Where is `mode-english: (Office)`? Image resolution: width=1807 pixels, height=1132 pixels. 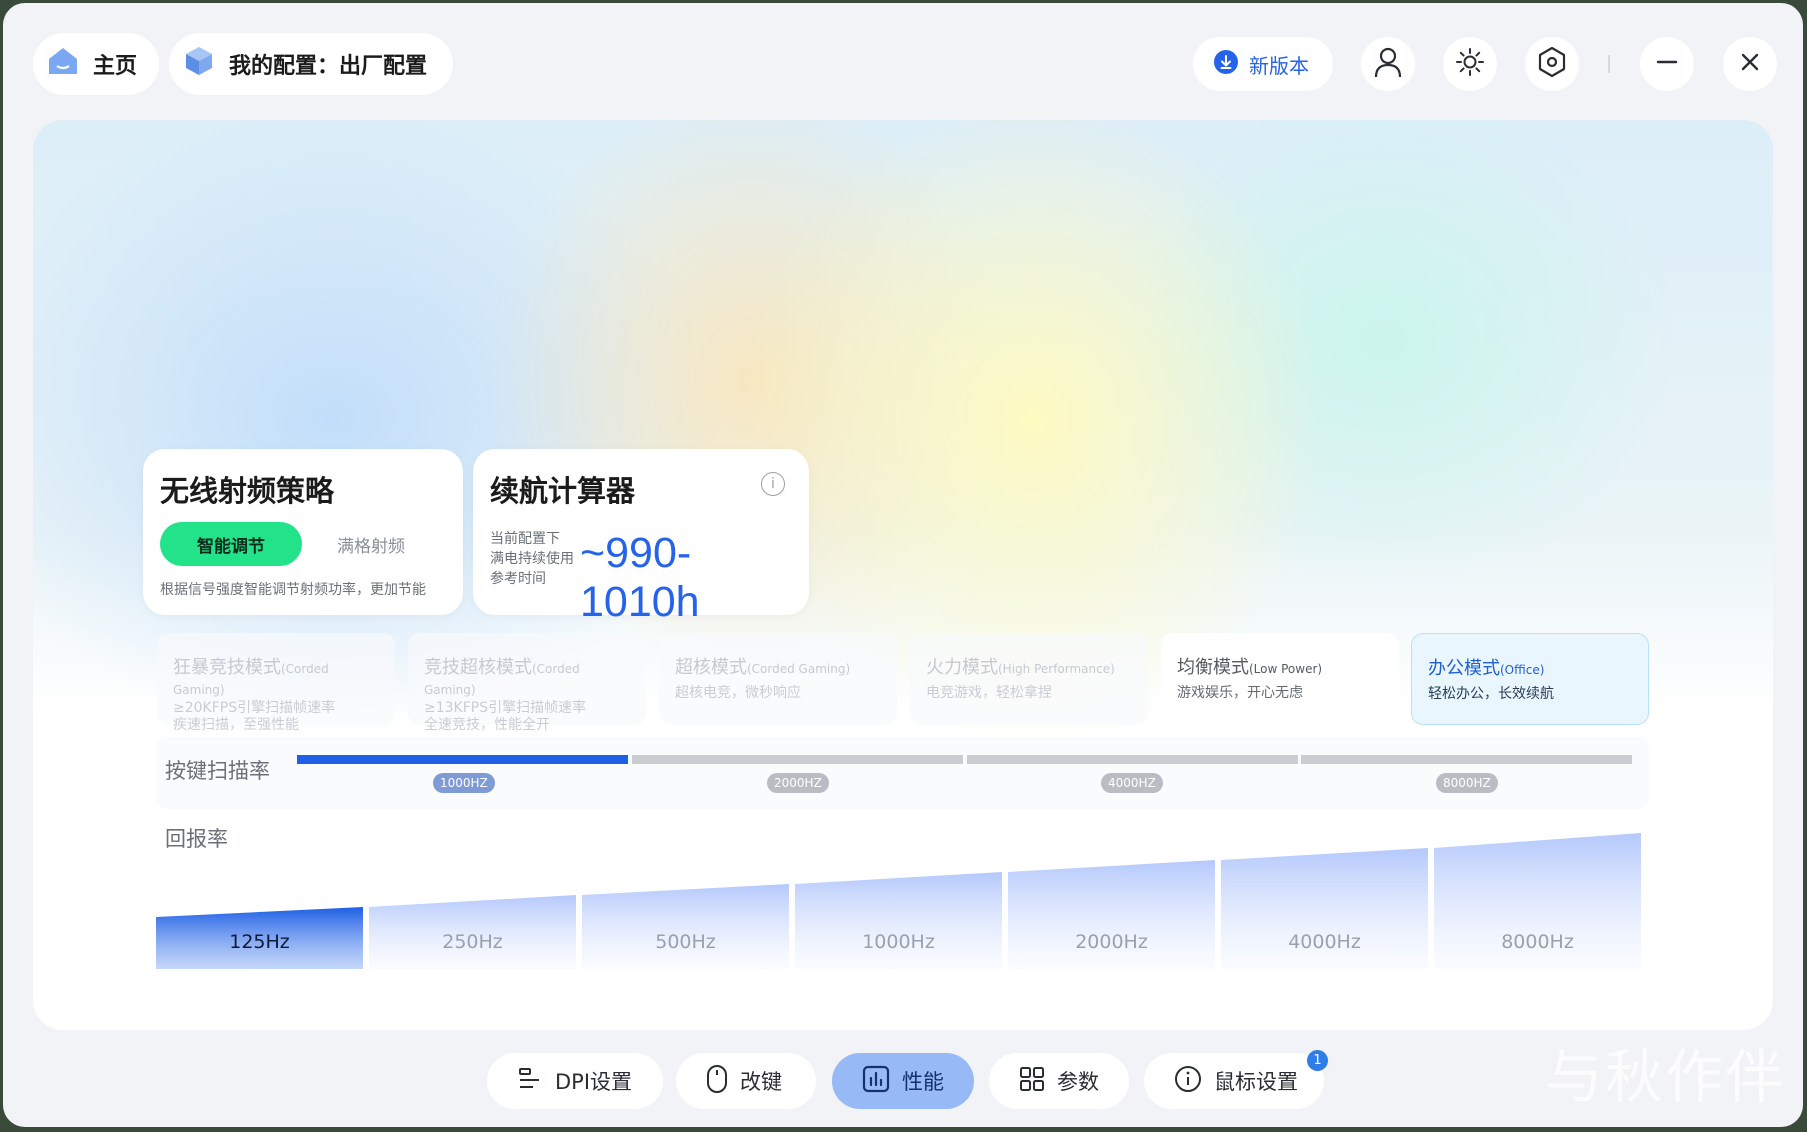 mode-english: (Office) is located at coordinates (1522, 670).